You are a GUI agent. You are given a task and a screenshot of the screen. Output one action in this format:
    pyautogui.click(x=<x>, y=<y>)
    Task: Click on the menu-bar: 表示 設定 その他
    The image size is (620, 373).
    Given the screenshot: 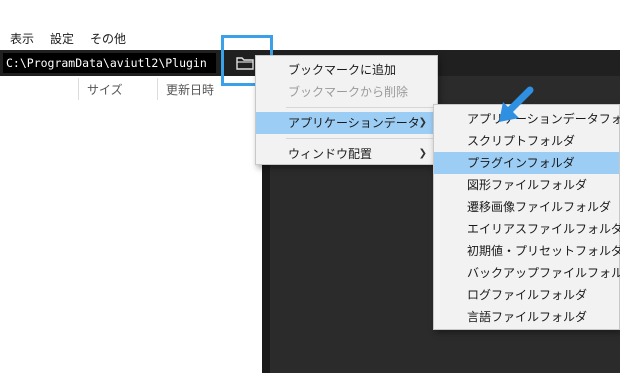 What is the action you would take?
    pyautogui.click(x=66, y=39)
    